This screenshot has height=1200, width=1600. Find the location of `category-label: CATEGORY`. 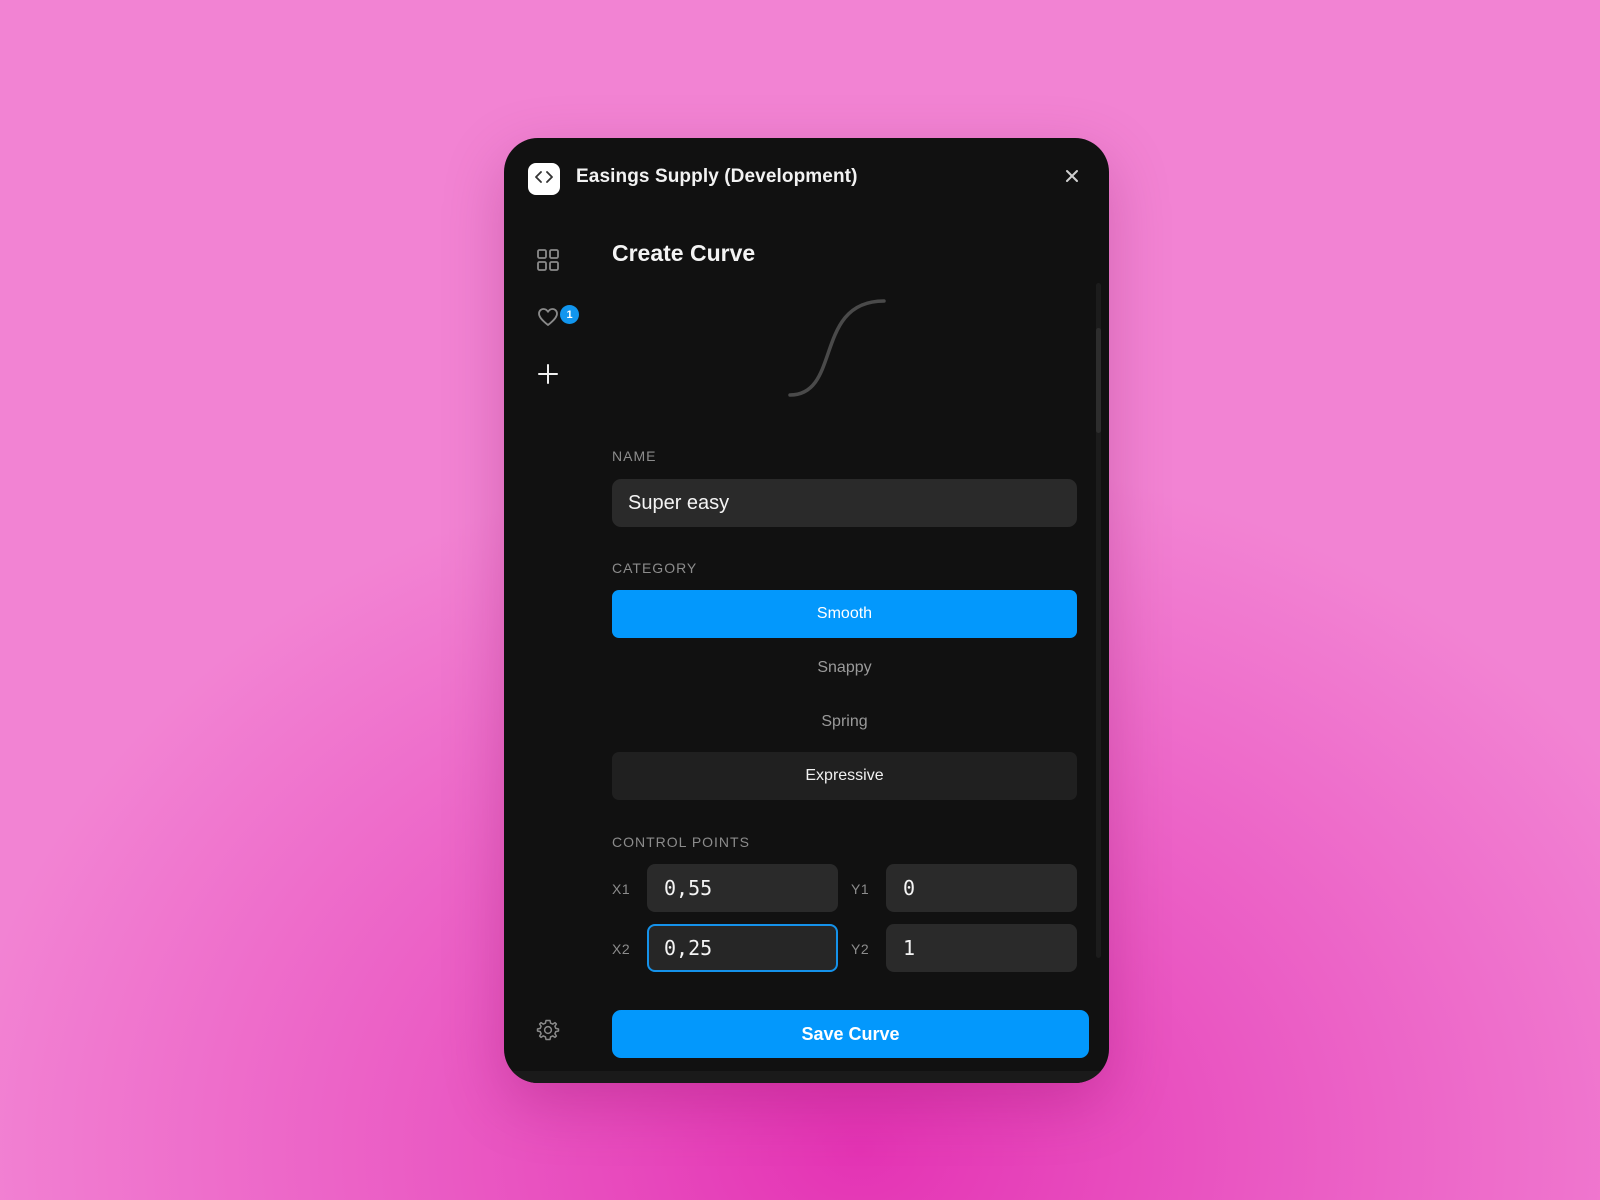

category-label: CATEGORY is located at coordinates (655, 568).